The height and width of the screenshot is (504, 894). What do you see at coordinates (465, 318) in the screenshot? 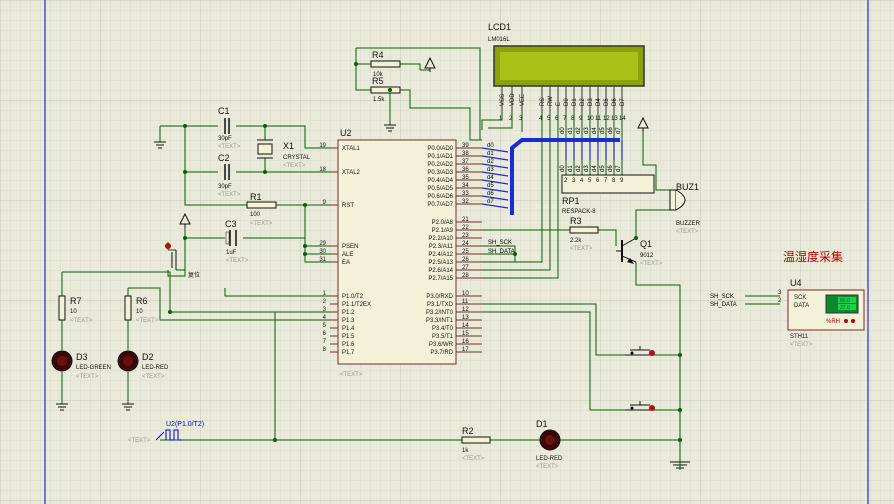
I see `u2-pin-num-right: 13` at bounding box center [465, 318].